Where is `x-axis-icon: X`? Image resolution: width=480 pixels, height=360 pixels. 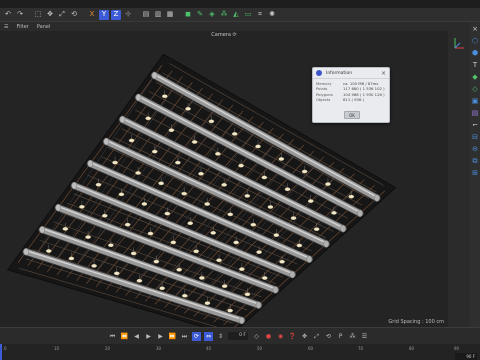
x-axis-icon: X is located at coordinates (92, 15).